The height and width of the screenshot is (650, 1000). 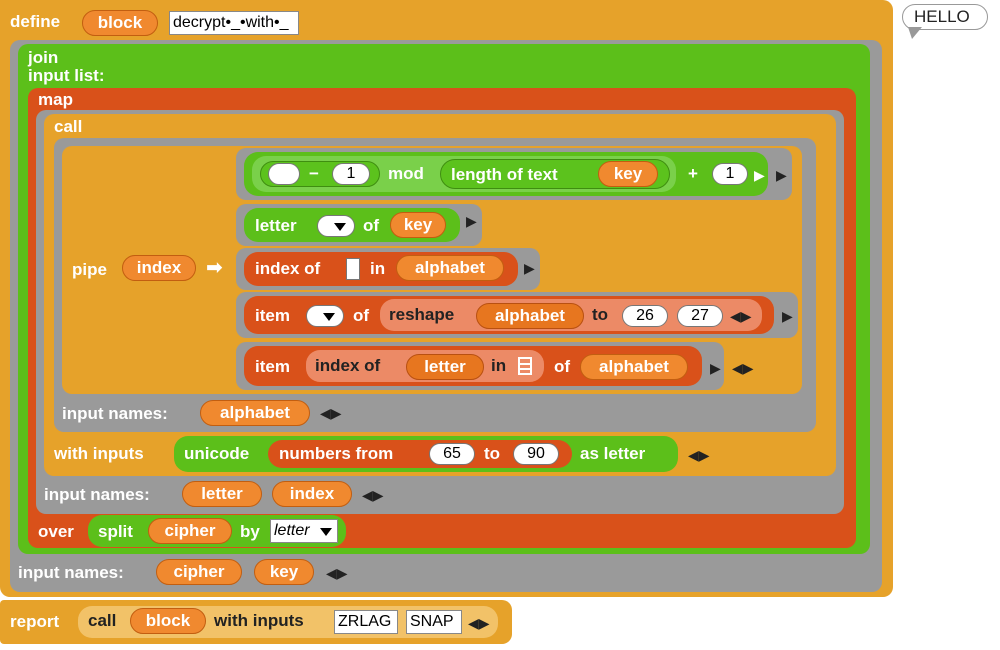 What do you see at coordinates (371, 225) in the screenshot?
I see `row2-of-label: of` at bounding box center [371, 225].